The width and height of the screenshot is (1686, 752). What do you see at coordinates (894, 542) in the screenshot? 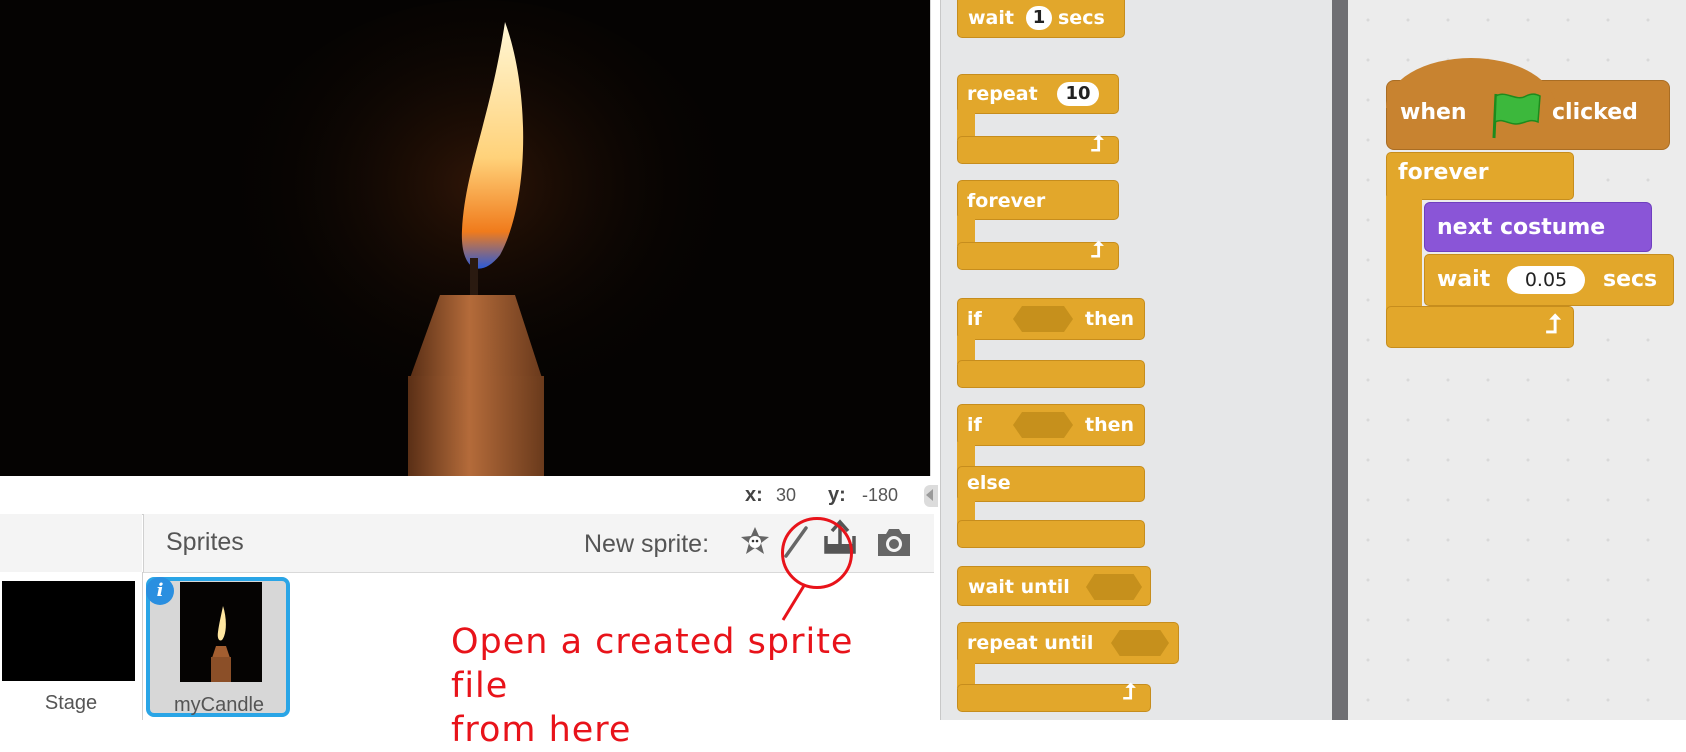
I see `camera-icon` at bounding box center [894, 542].